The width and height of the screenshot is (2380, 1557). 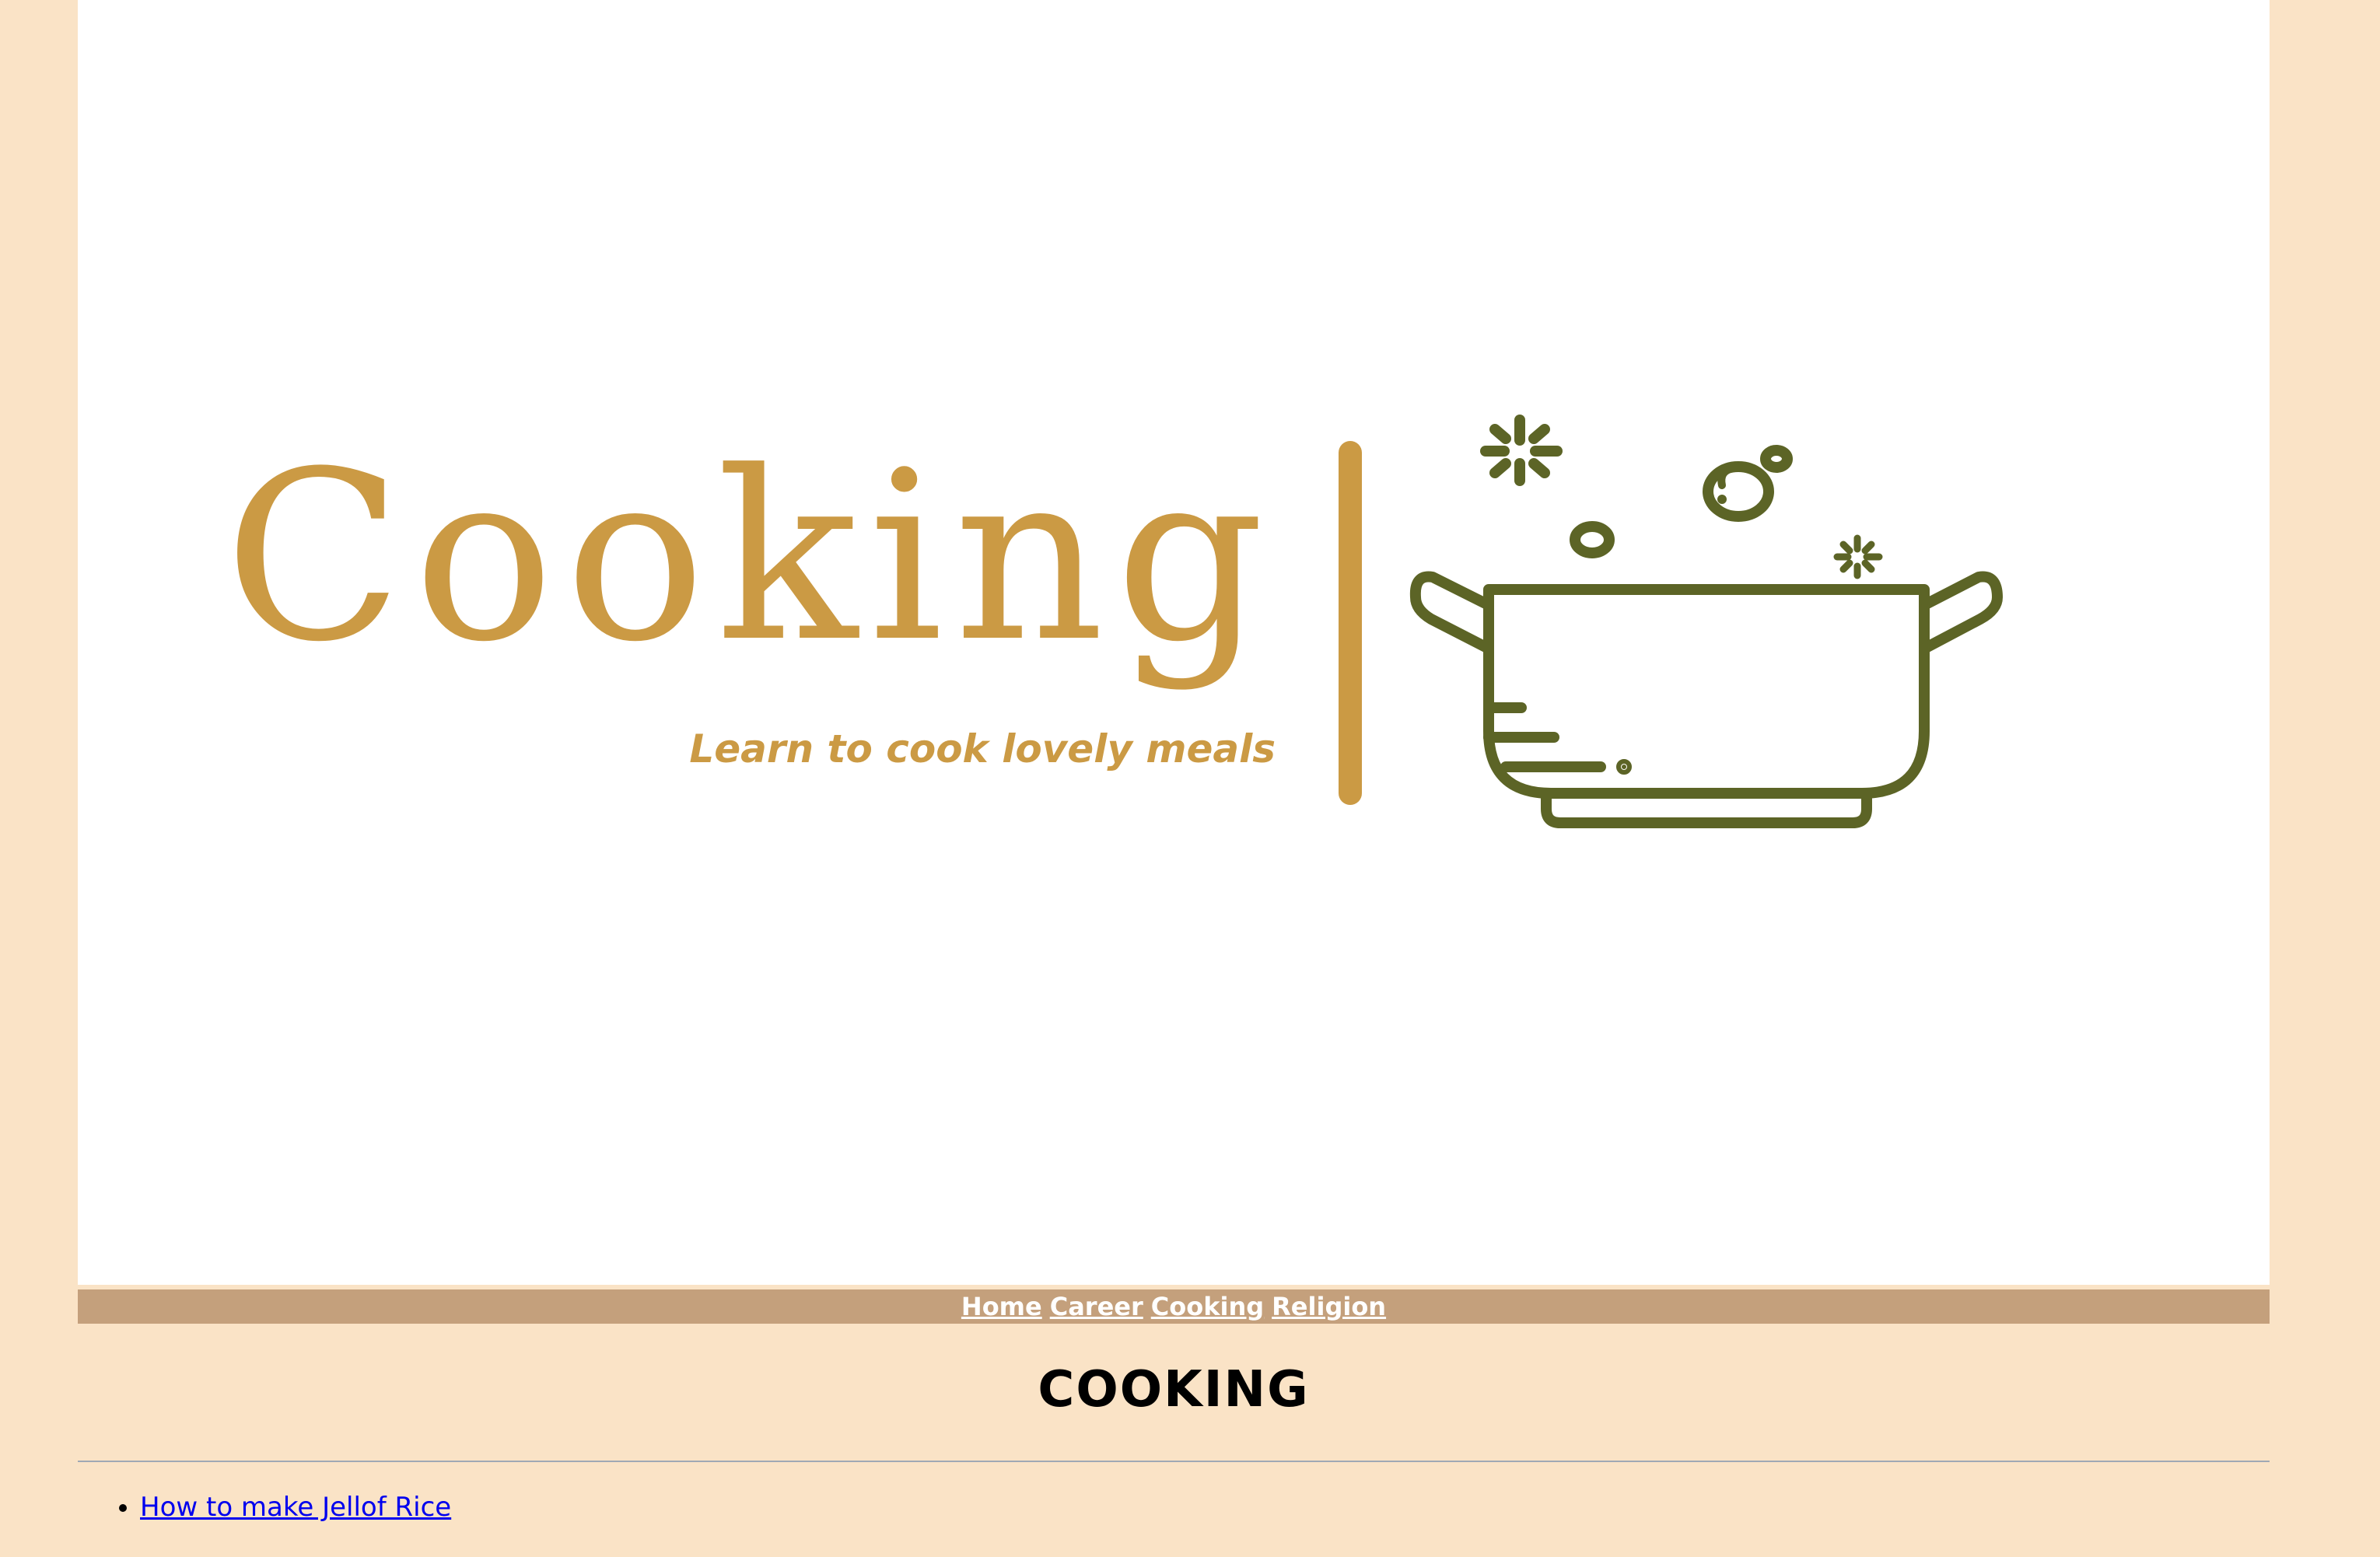 What do you see at coordinates (1521, 451) in the screenshot?
I see `sparkle-icon` at bounding box center [1521, 451].